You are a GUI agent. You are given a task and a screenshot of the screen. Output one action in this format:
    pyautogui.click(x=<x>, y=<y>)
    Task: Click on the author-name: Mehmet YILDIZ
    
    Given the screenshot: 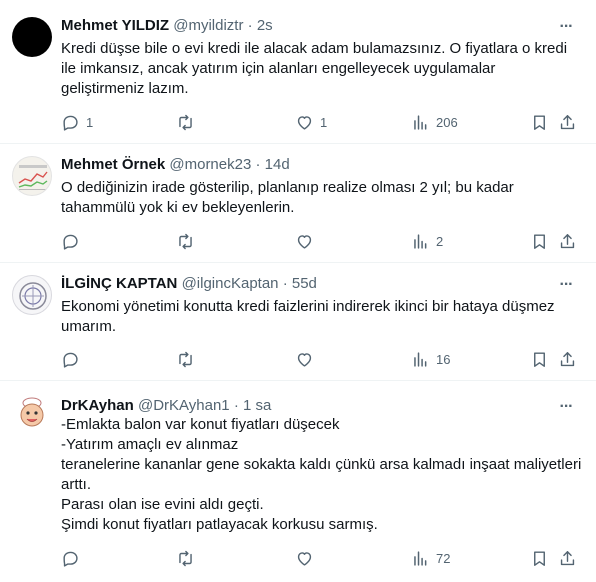 What is the action you would take?
    pyautogui.click(x=115, y=25)
    